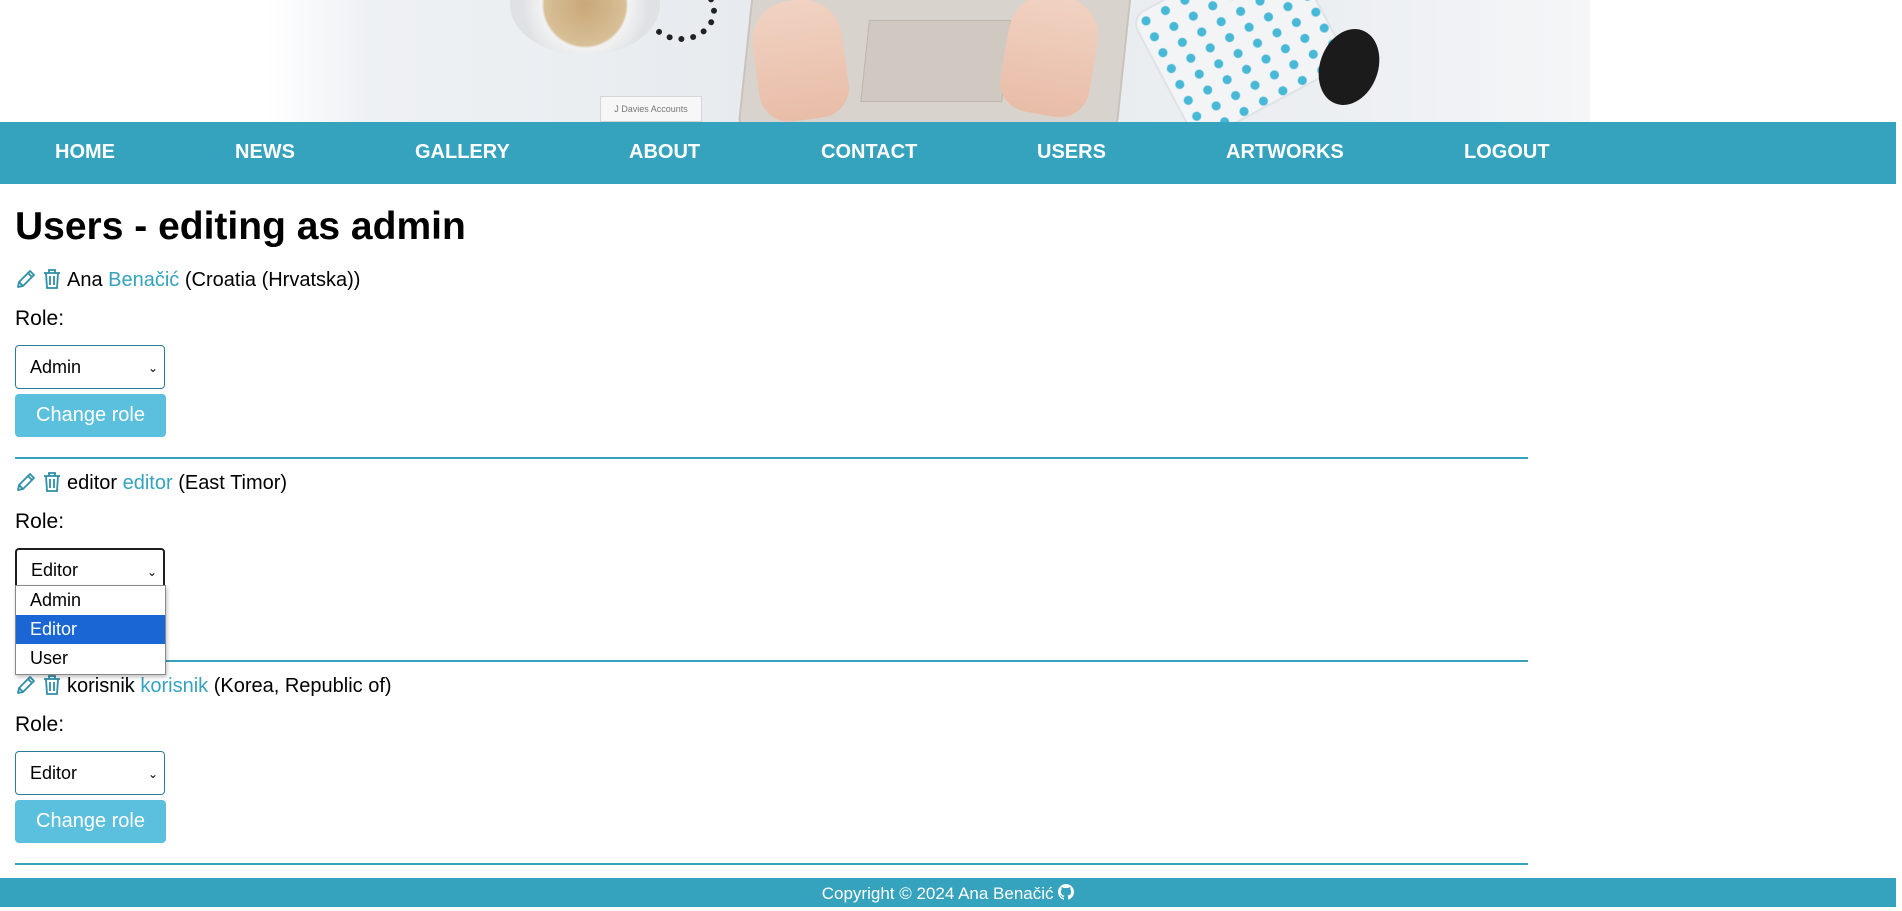  I want to click on role-select: Admin ⌄, so click(90, 367).